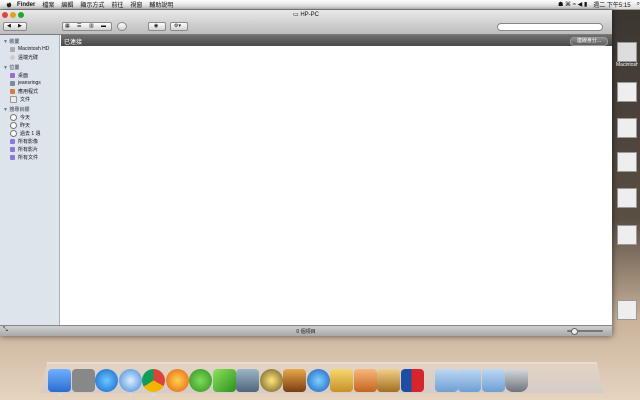  What do you see at coordinates (16, 110) in the screenshot?
I see `sidebar-section-search: ▼ 搜尋目標` at bounding box center [16, 110].